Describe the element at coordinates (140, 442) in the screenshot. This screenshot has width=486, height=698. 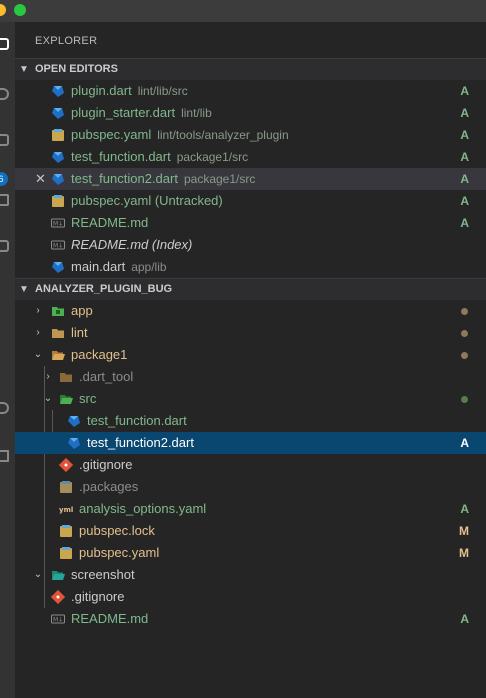
I see `tree-item-name: test_function2.dart` at that location.